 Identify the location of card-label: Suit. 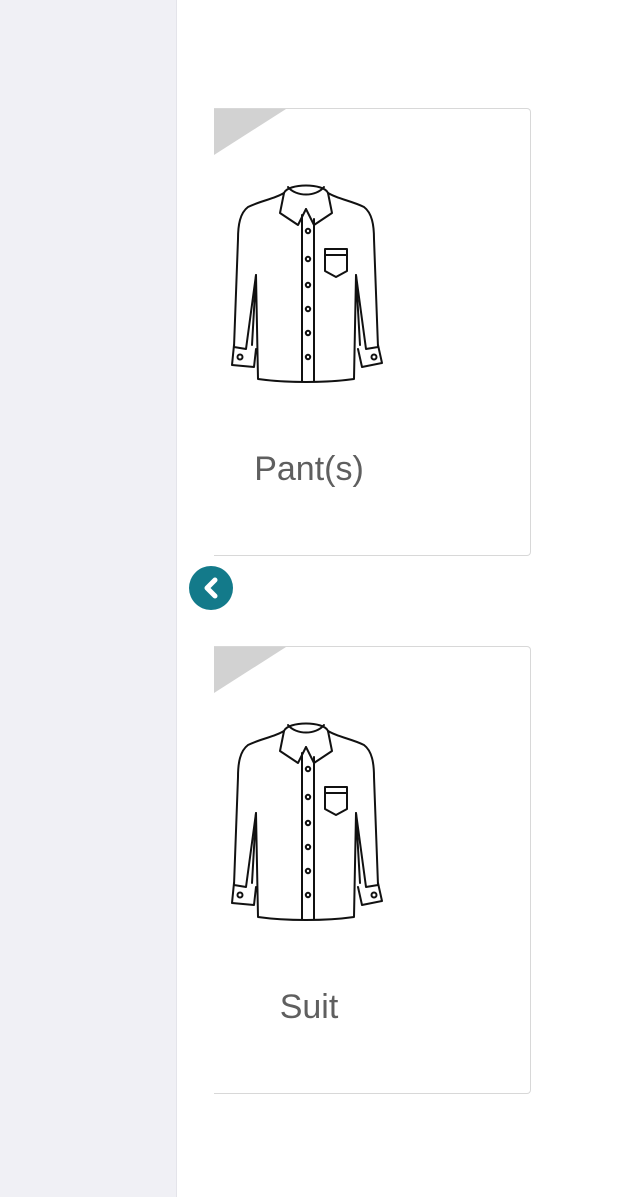
(309, 1007).